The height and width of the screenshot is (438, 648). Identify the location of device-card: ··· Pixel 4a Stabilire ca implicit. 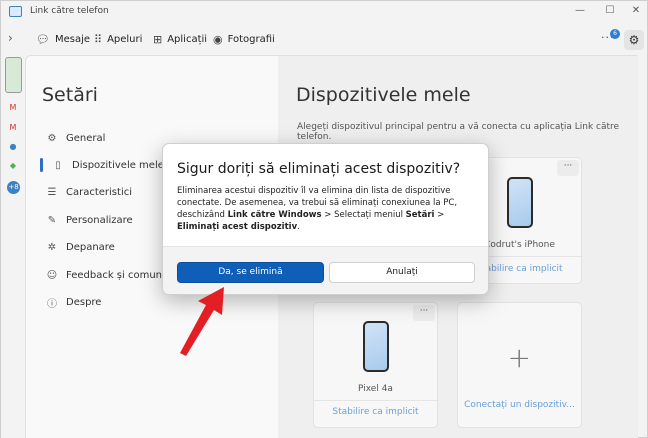
(375, 365).